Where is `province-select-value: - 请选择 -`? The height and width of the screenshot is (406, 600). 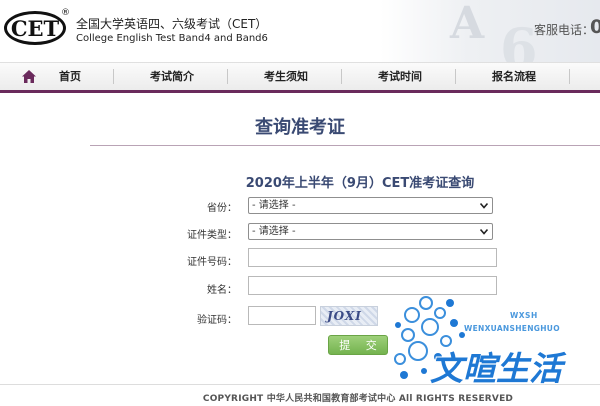
province-select-value: - 请选择 - is located at coordinates (274, 205).